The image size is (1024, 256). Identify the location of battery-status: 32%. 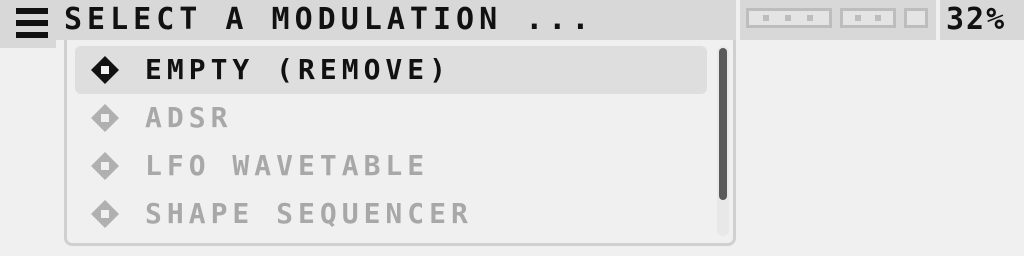
(982, 20).